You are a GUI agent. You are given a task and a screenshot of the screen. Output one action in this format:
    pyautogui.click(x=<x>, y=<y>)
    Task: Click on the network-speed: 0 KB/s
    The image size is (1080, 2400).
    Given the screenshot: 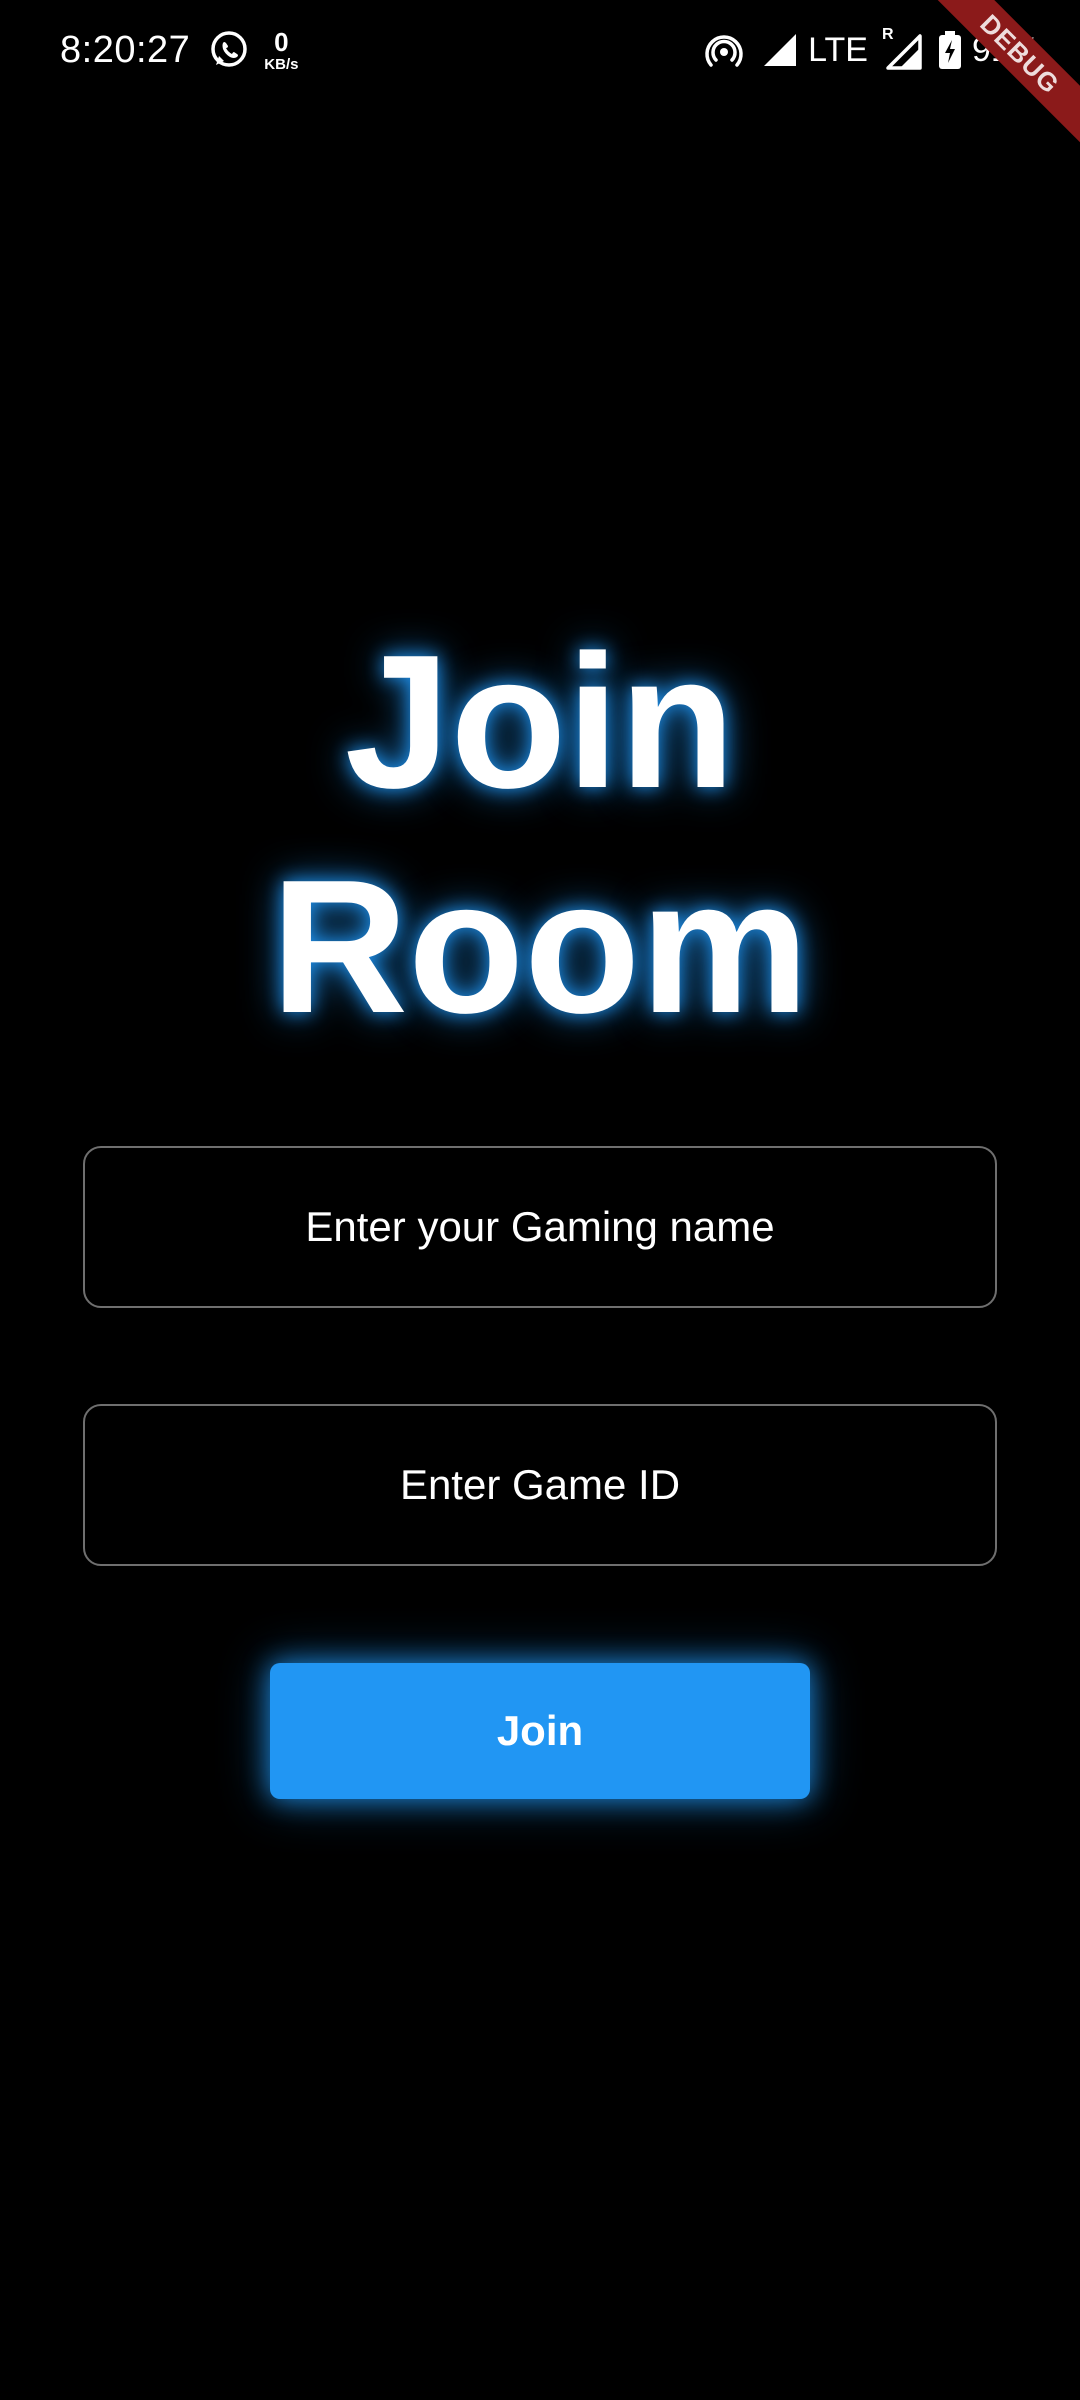 What is the action you would take?
    pyautogui.click(x=281, y=50)
    